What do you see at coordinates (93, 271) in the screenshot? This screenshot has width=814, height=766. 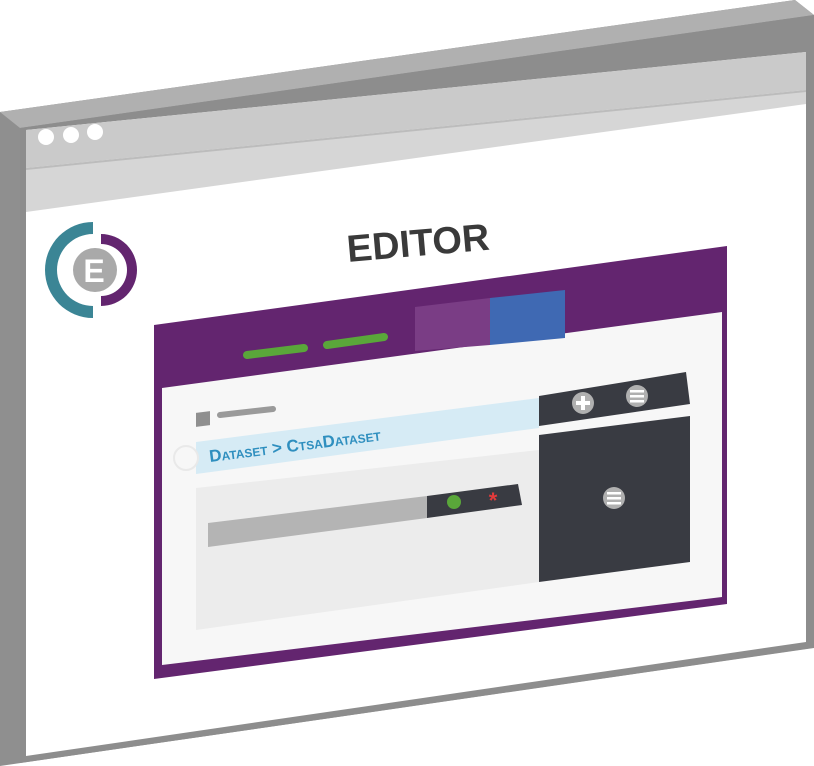 I see `logo-letter: E` at bounding box center [93, 271].